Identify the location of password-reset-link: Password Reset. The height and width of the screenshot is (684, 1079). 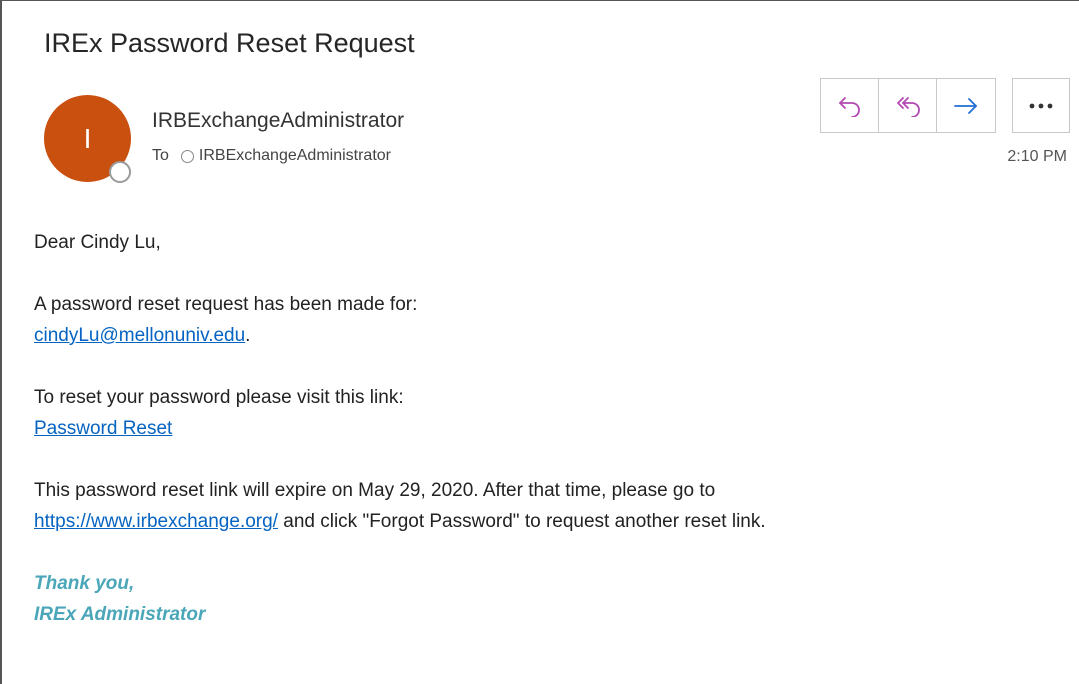
(103, 428).